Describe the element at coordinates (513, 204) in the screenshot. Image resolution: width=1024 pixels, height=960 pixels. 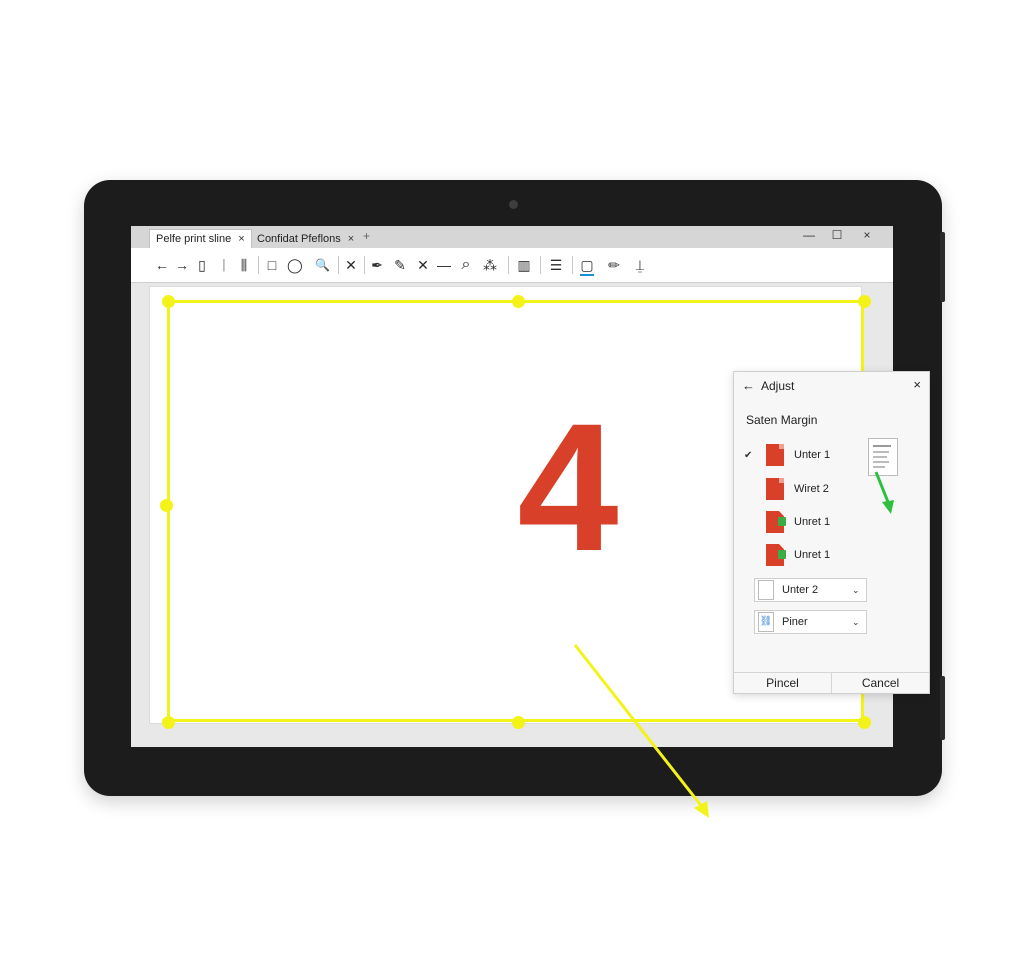
I see `camera-icon` at that location.